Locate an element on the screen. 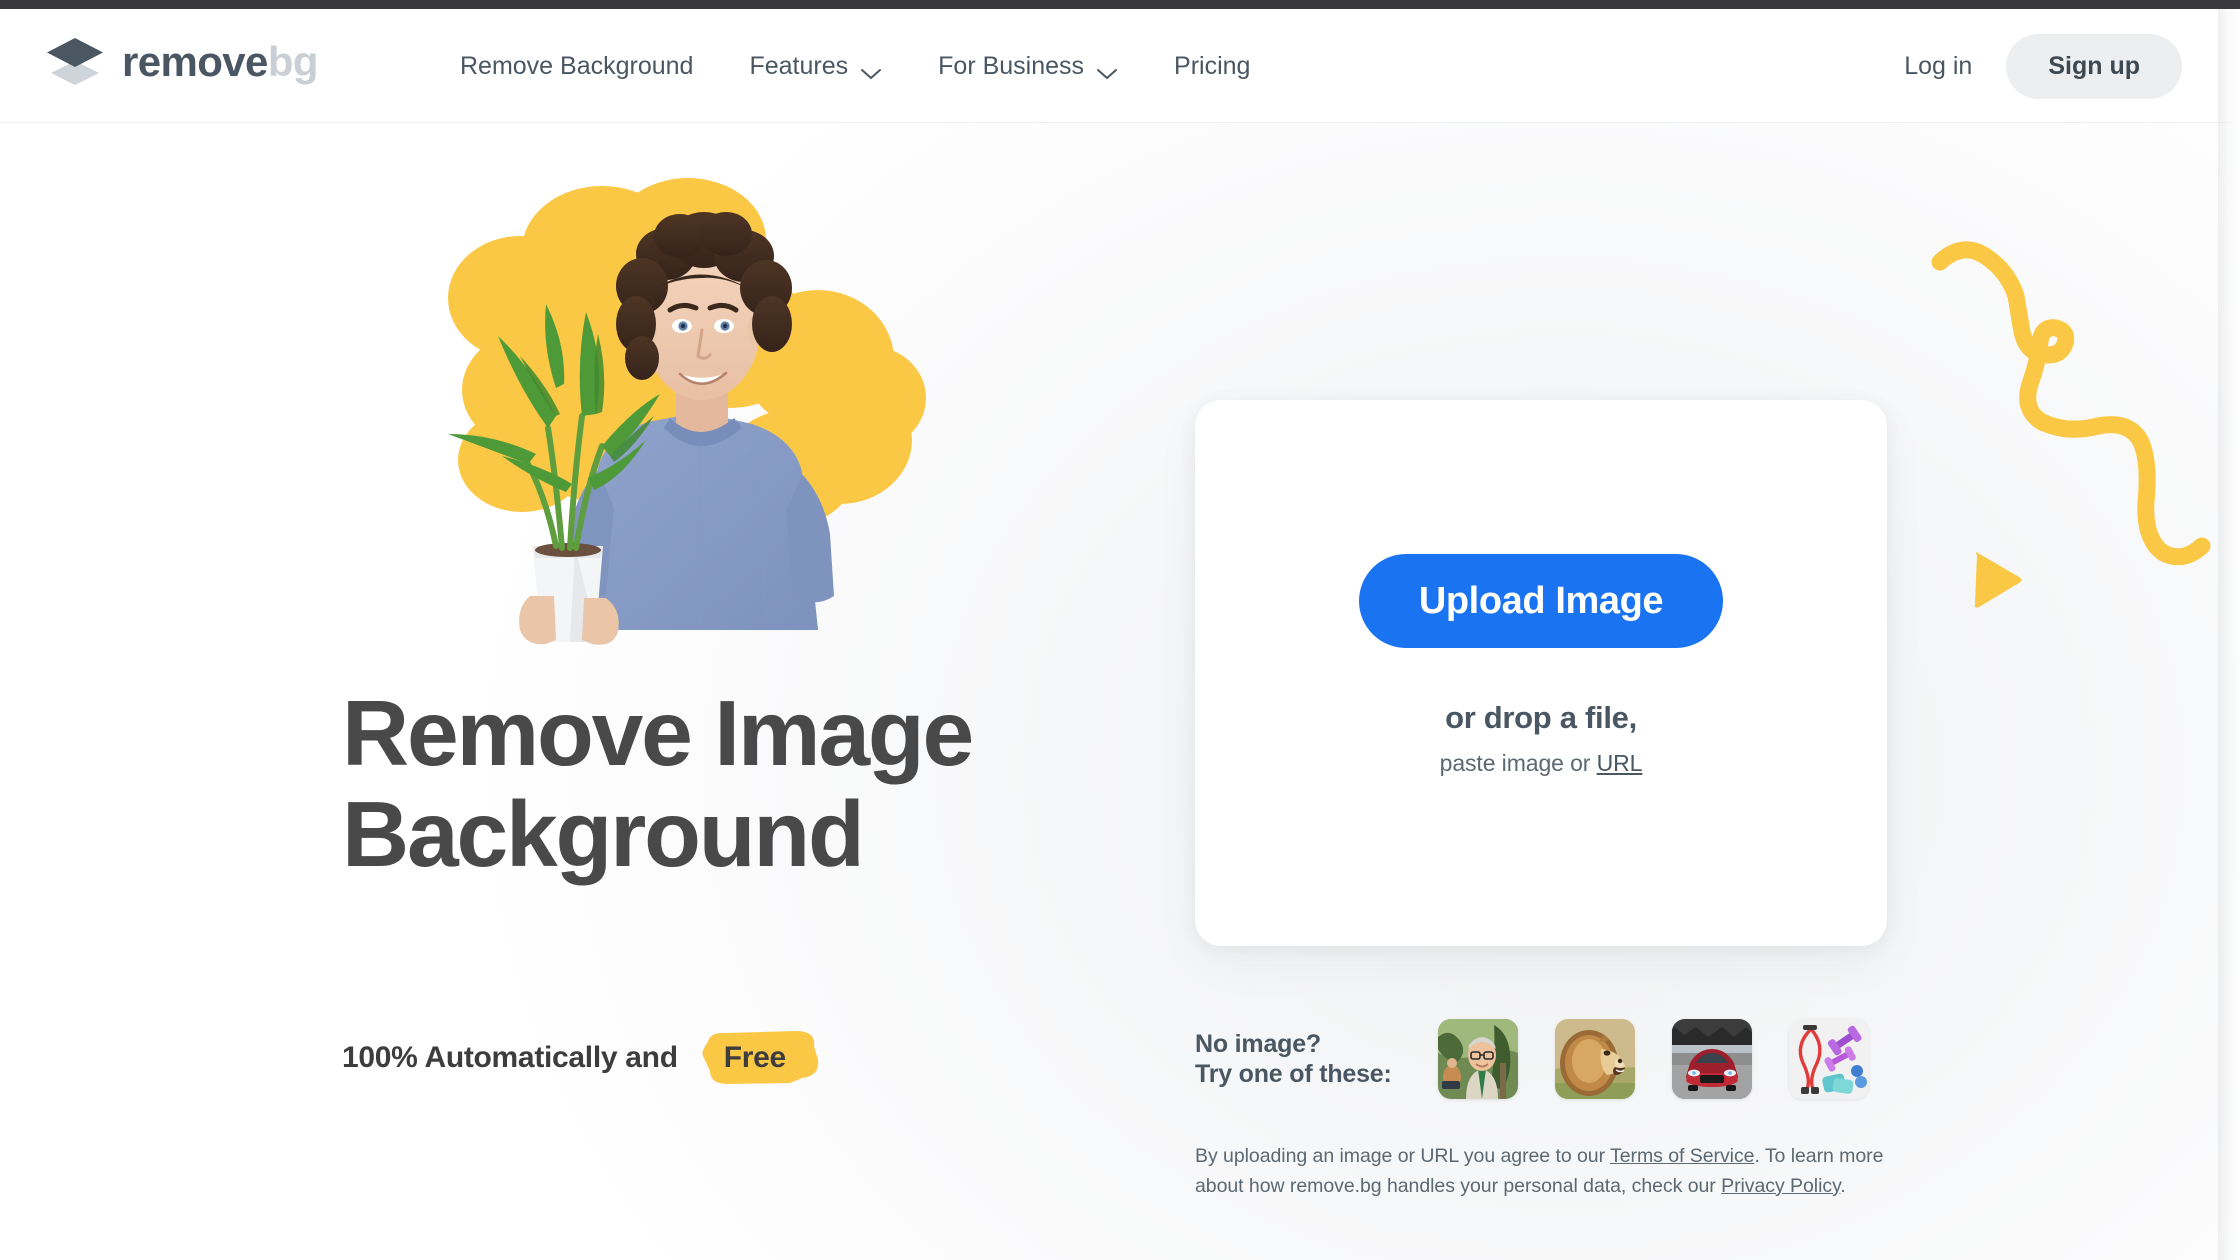 This screenshot has width=2240, height=1260. sample-thumb-fitness is located at coordinates (1829, 1059).